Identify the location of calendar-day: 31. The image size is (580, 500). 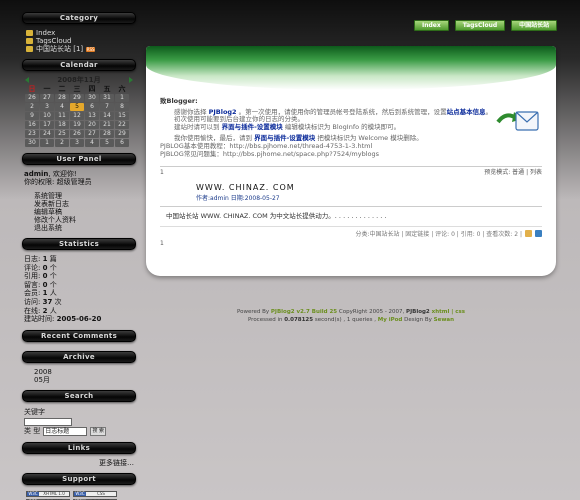
(107, 98).